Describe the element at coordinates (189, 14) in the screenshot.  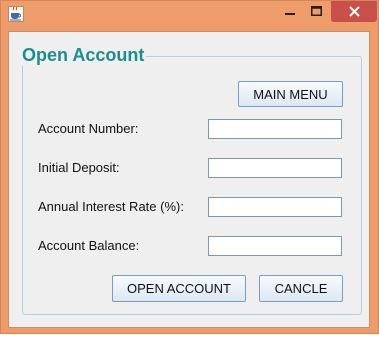
I see `title-bar` at that location.